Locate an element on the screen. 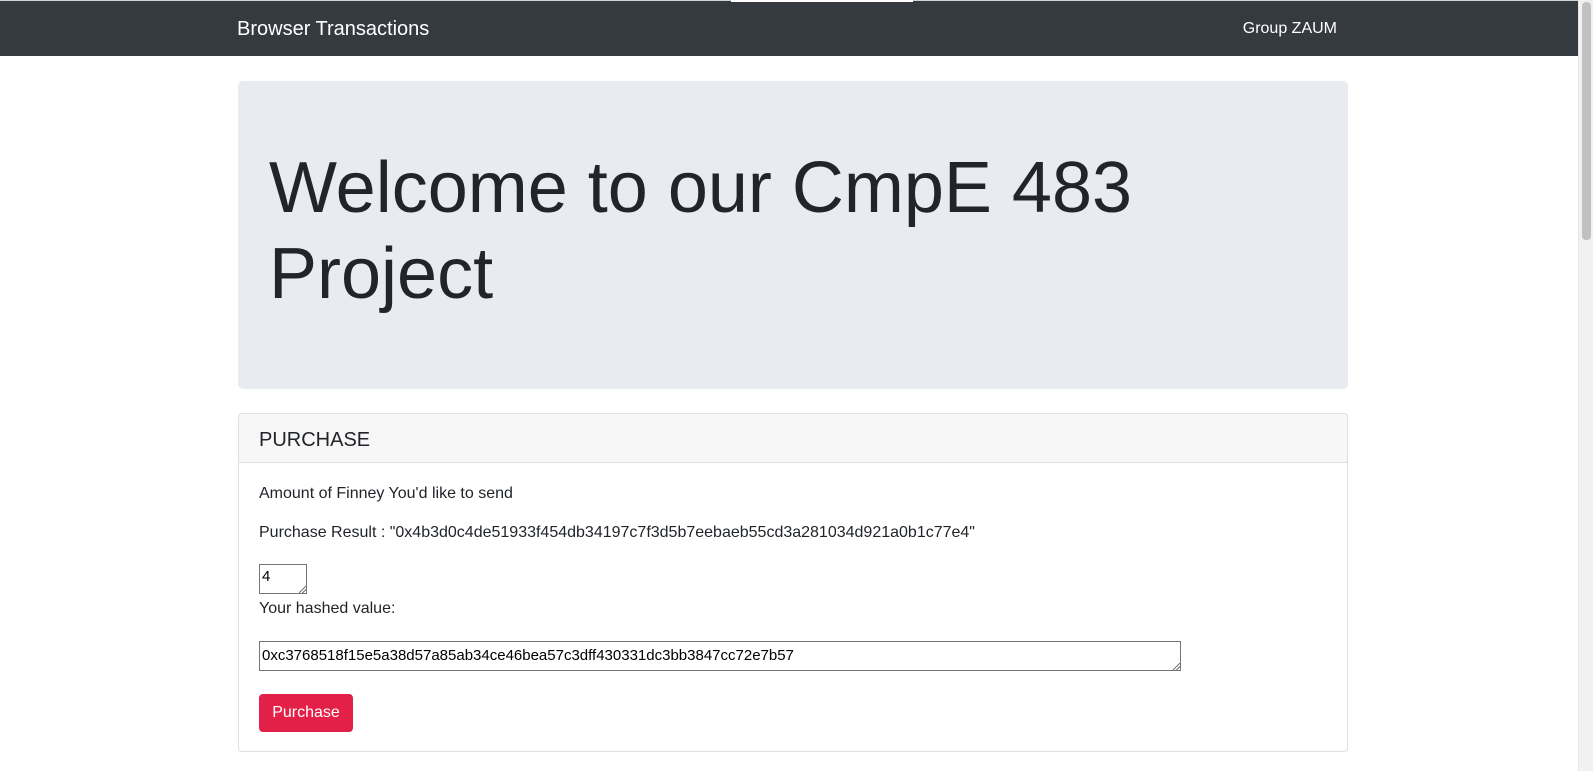  hashed-value-label: Your hashed value: is located at coordinates (327, 608).